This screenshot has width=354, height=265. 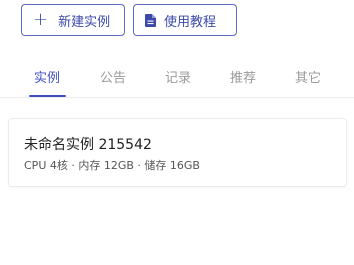 I want to click on tab-bar: 实例 公告 记录 推荐 其它, so click(x=177, y=79).